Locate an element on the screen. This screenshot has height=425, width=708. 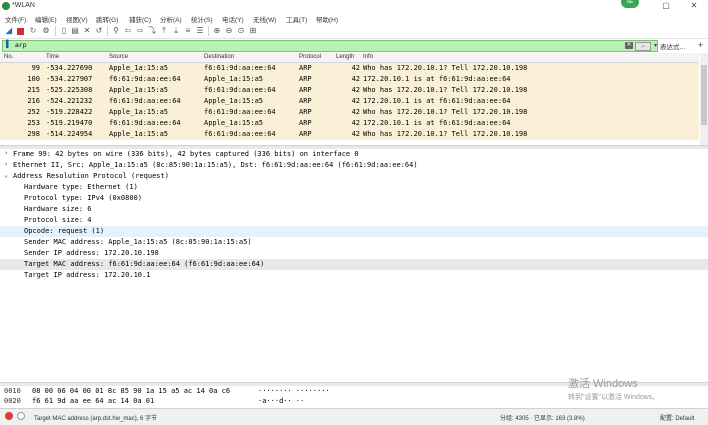
column-no: No. is located at coordinates (8, 57).